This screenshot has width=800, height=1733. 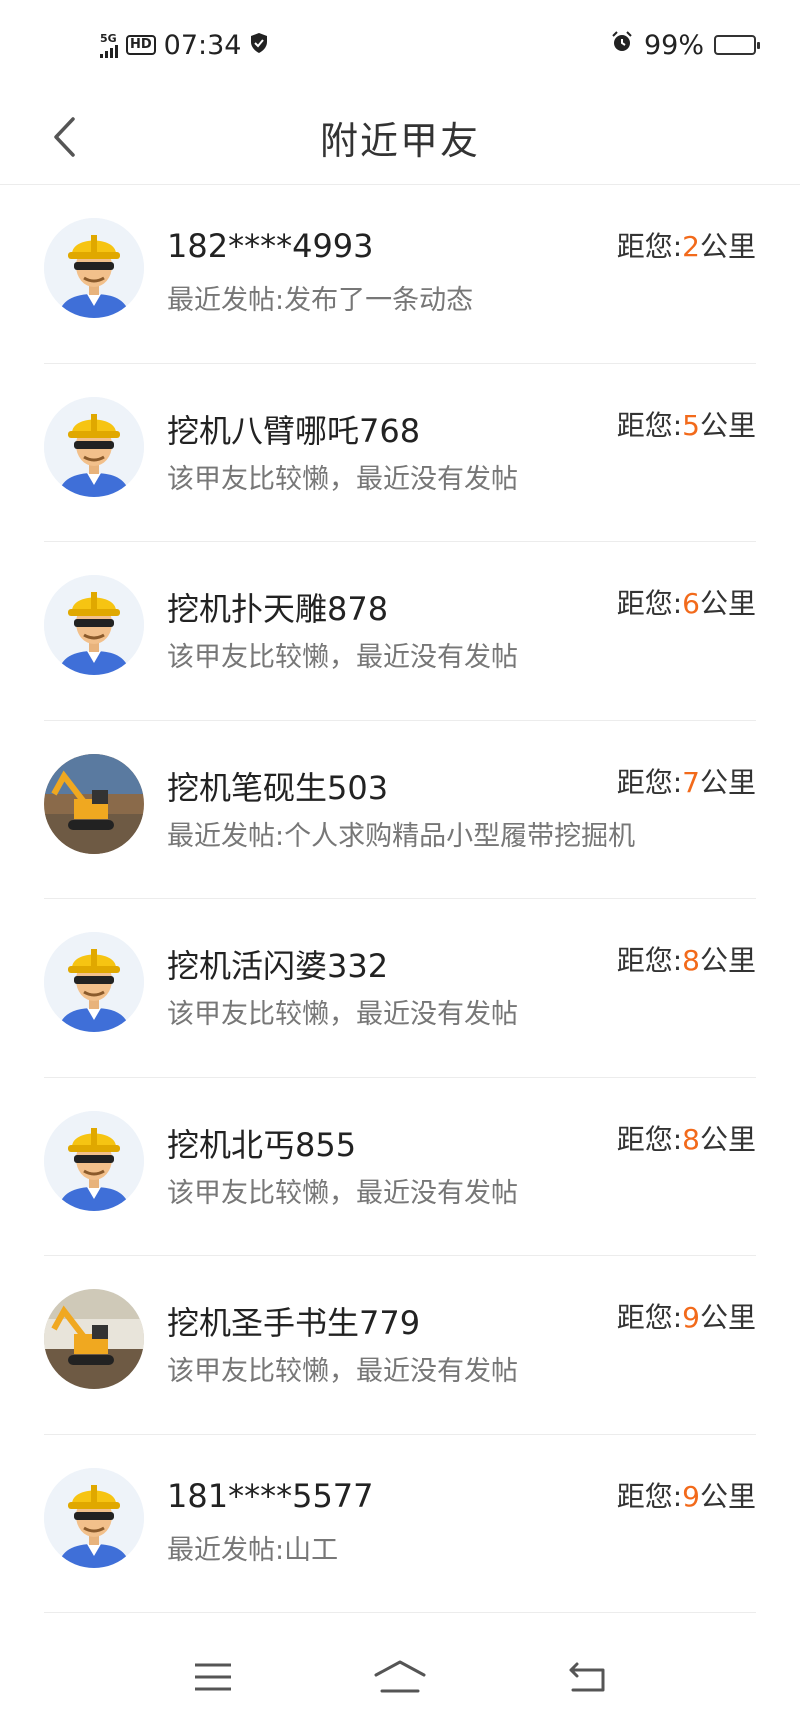 I want to click on home-icon, so click(x=400, y=1676).